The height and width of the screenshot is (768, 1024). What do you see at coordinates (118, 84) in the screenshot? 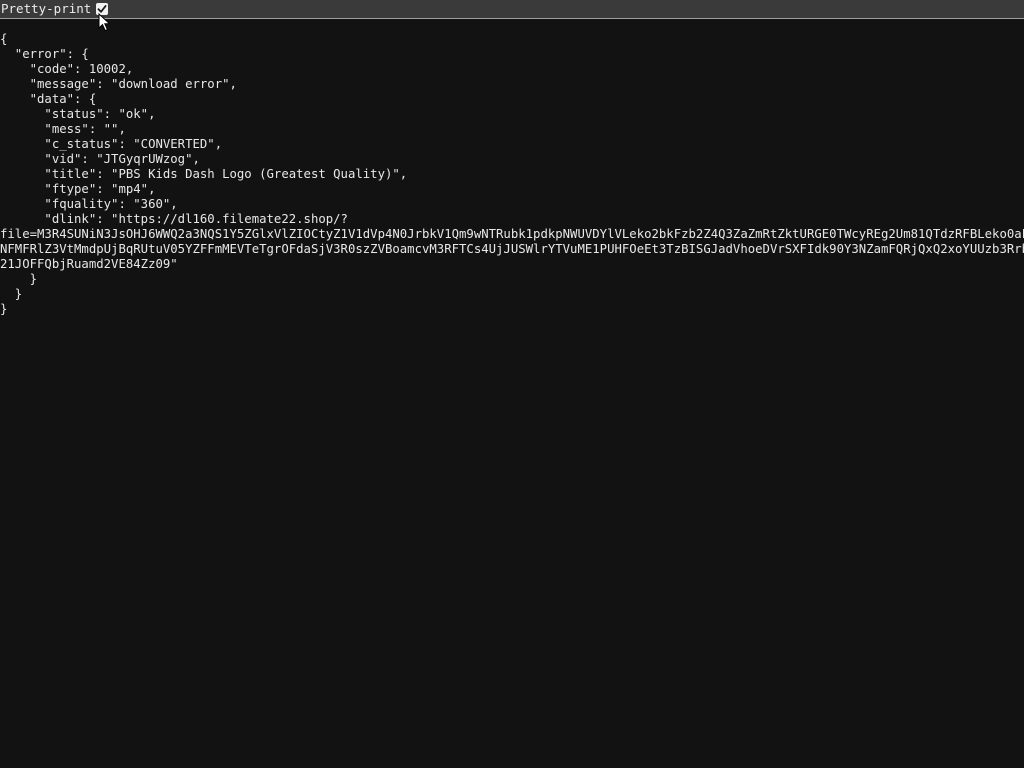
I see `json-line: "message": "download error",` at bounding box center [118, 84].